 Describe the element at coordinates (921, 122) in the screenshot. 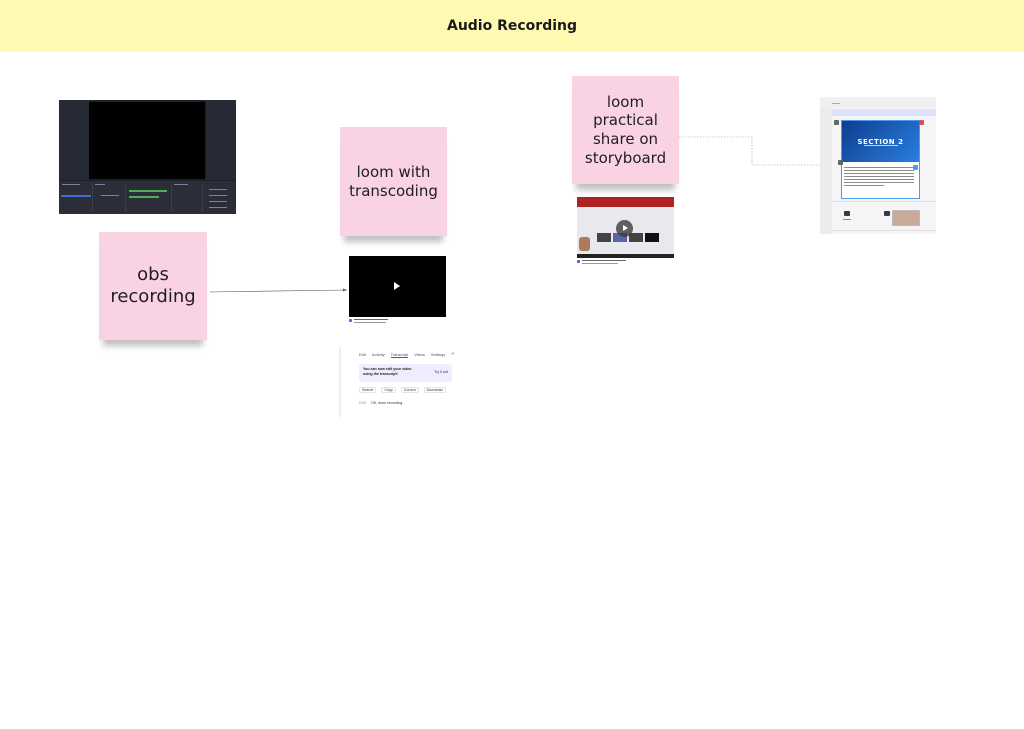

I see `delete-icon` at that location.